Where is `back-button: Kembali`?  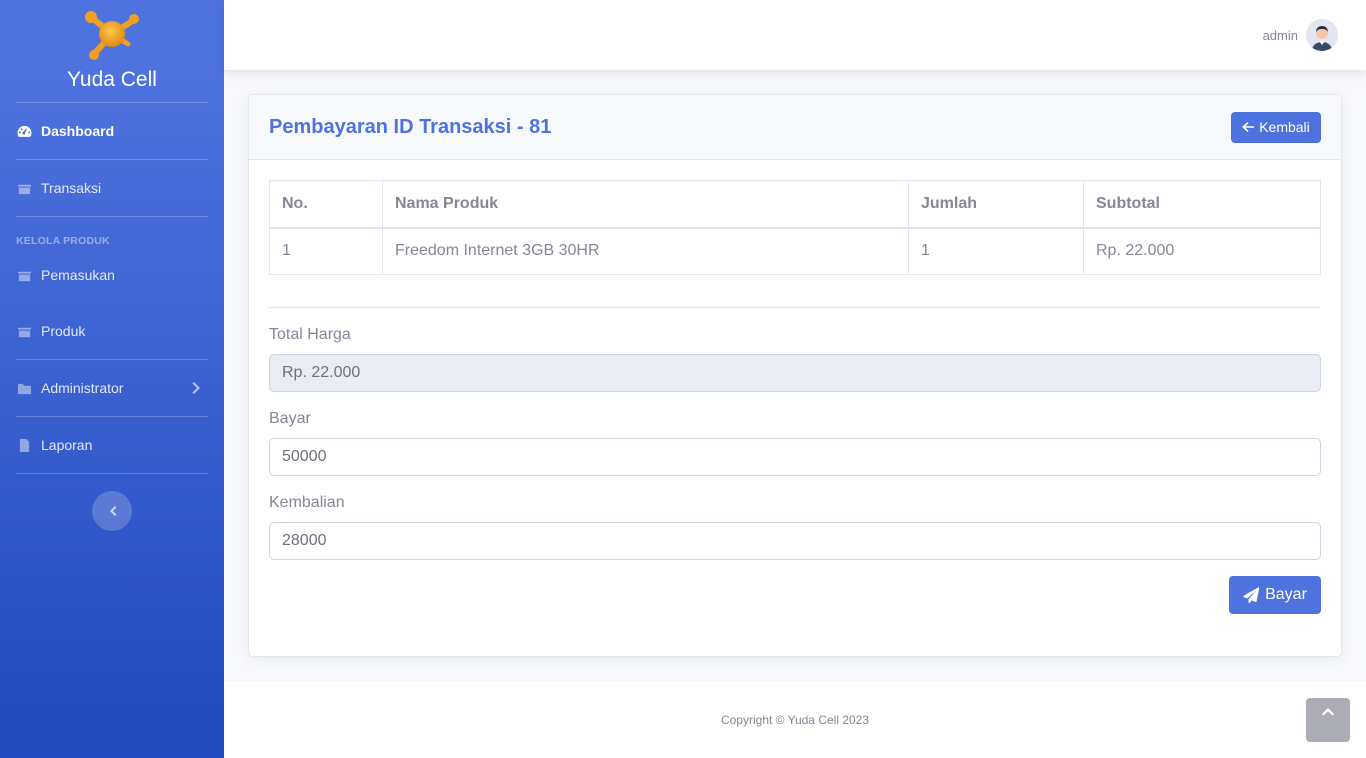 back-button: Kembali is located at coordinates (1276, 127).